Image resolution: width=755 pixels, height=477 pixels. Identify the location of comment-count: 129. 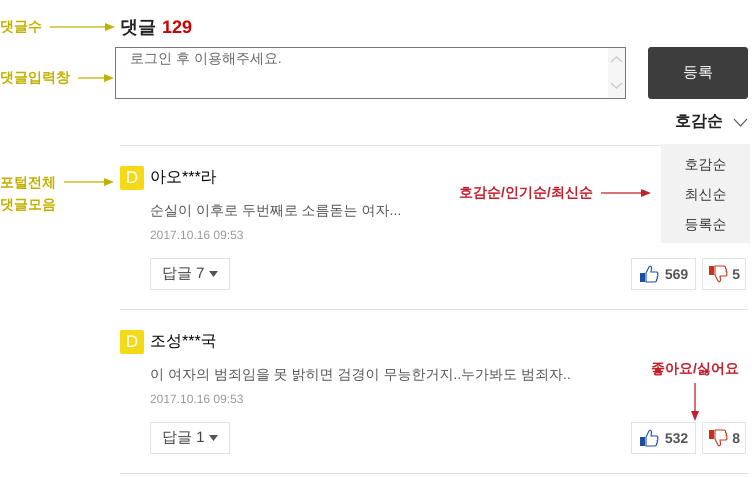
(177, 27).